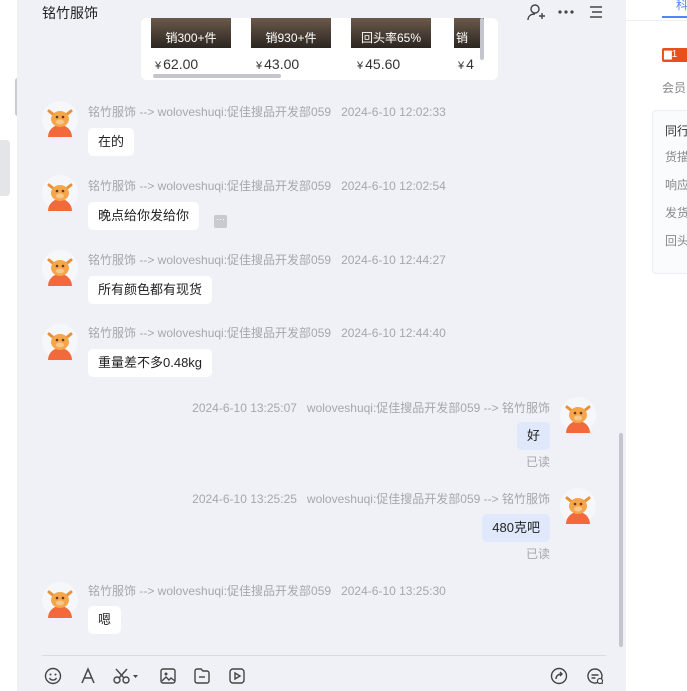 The image size is (687, 691). Describe the element at coordinates (168, 676) in the screenshot. I see `image-icon` at that location.